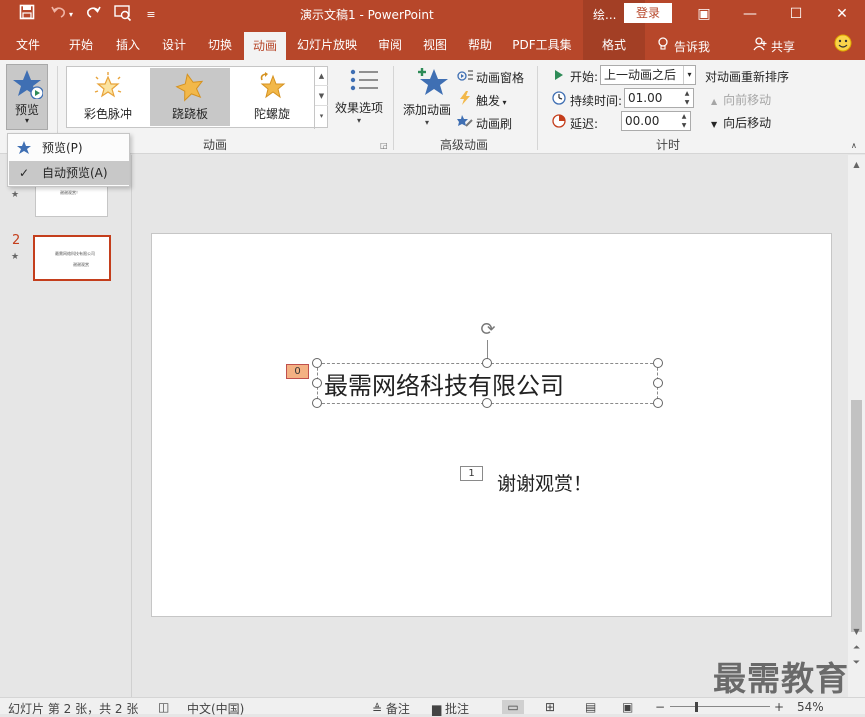 The width and height of the screenshot is (865, 717). Describe the element at coordinates (433, 83) in the screenshot. I see `add-animation-icon` at that location.